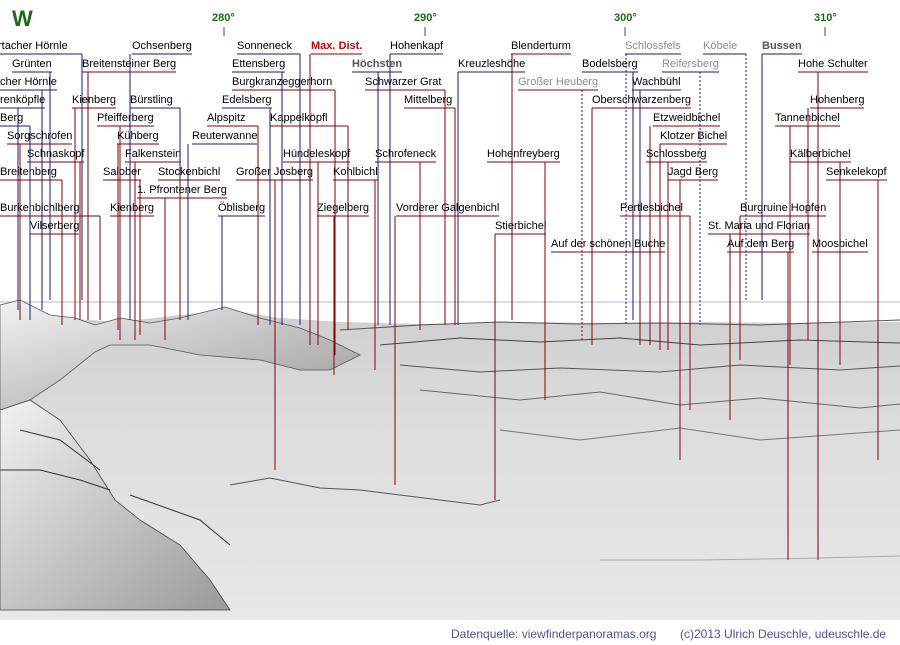 This screenshot has height=645, width=900. What do you see at coordinates (720, 46) in the screenshot?
I see `peak-label: Köbele` at bounding box center [720, 46].